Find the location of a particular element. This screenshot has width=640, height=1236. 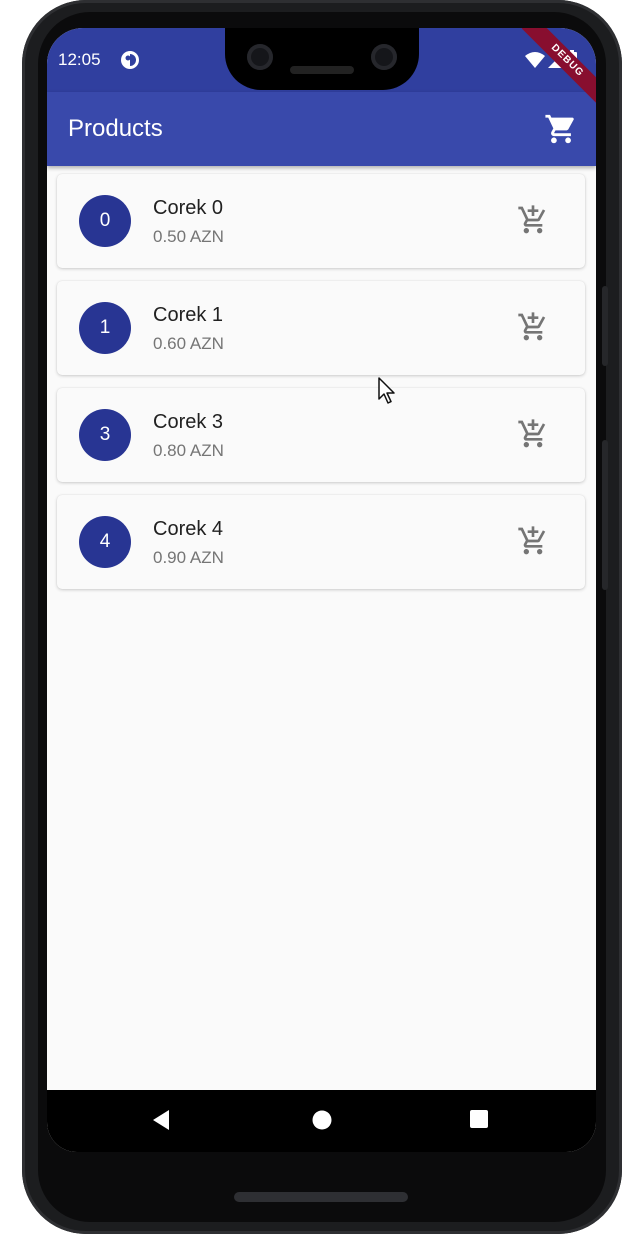

product-price: 0.90 AZN is located at coordinates (188, 557).